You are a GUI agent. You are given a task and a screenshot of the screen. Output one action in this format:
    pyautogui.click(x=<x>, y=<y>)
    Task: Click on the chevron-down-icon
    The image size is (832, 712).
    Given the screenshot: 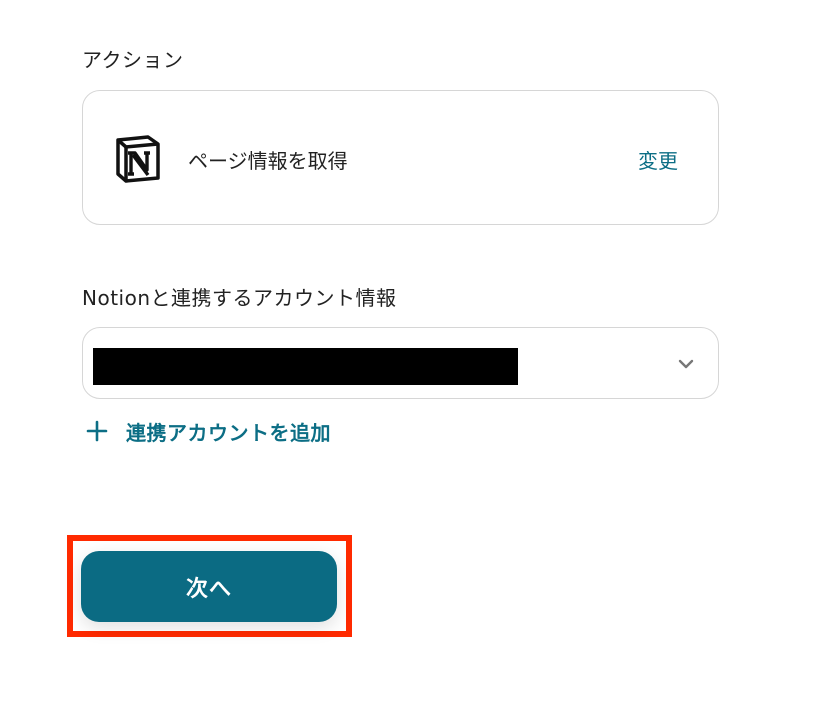 What is the action you would take?
    pyautogui.click(x=686, y=364)
    